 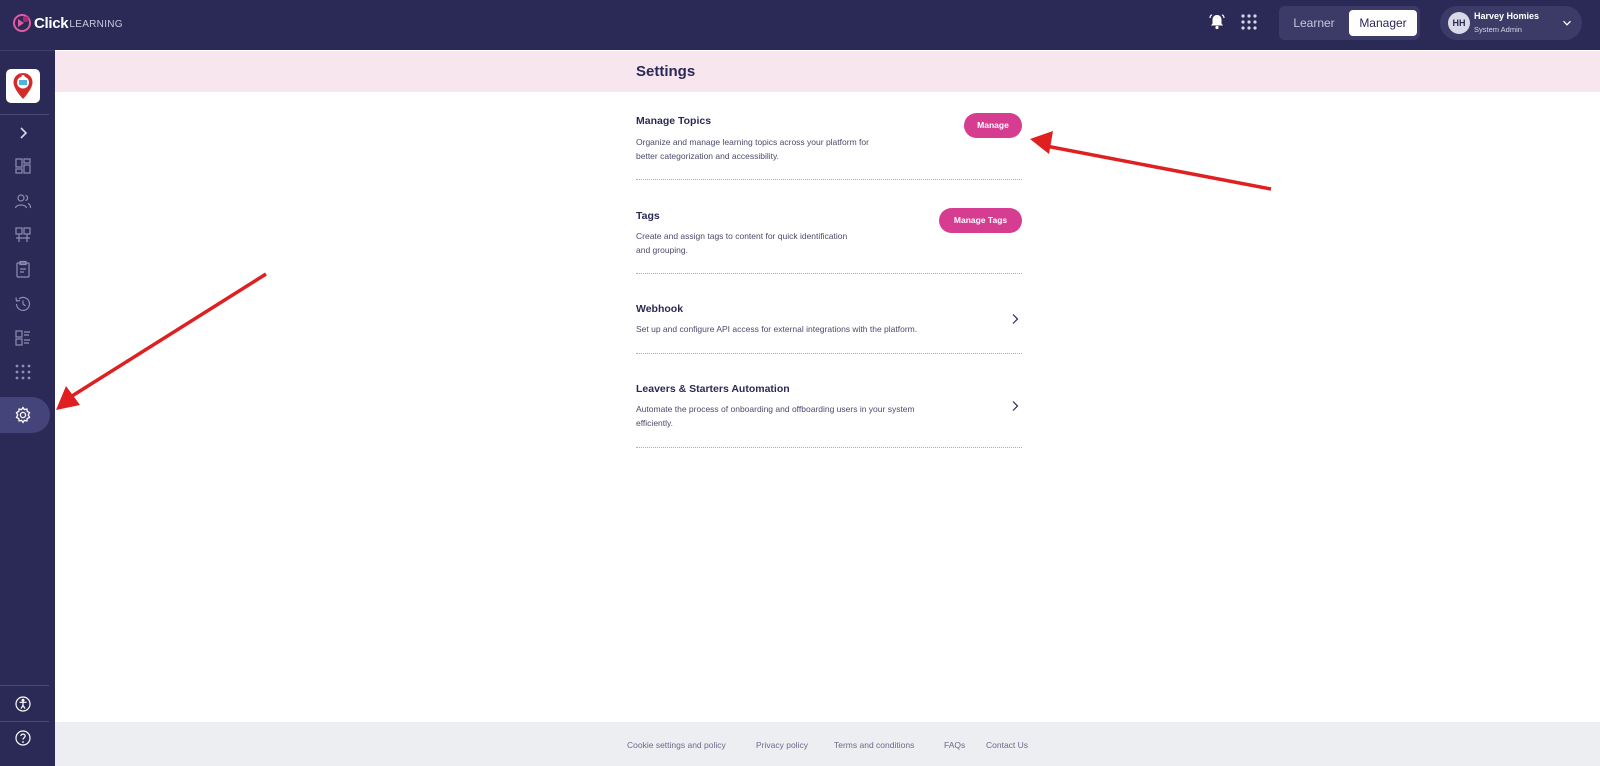 I want to click on row-description-line: efficiently., so click(x=655, y=423).